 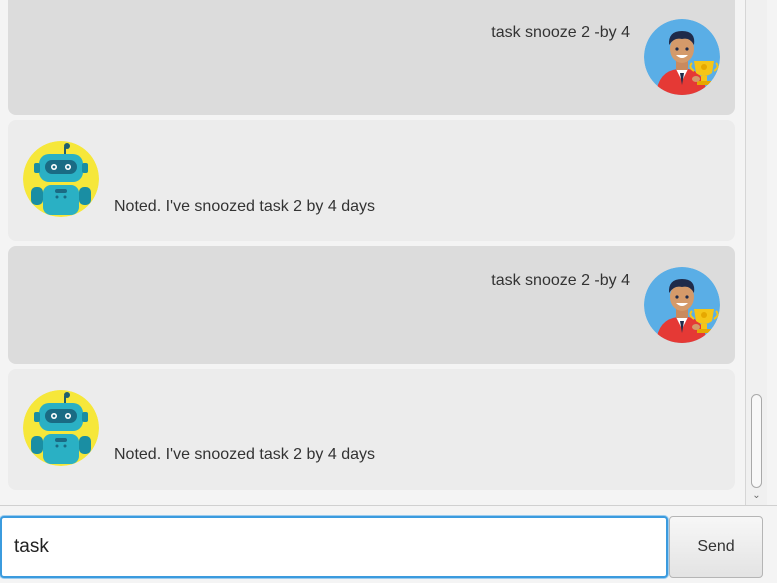 What do you see at coordinates (756, 441) in the screenshot?
I see `scrollbar-thumb` at bounding box center [756, 441].